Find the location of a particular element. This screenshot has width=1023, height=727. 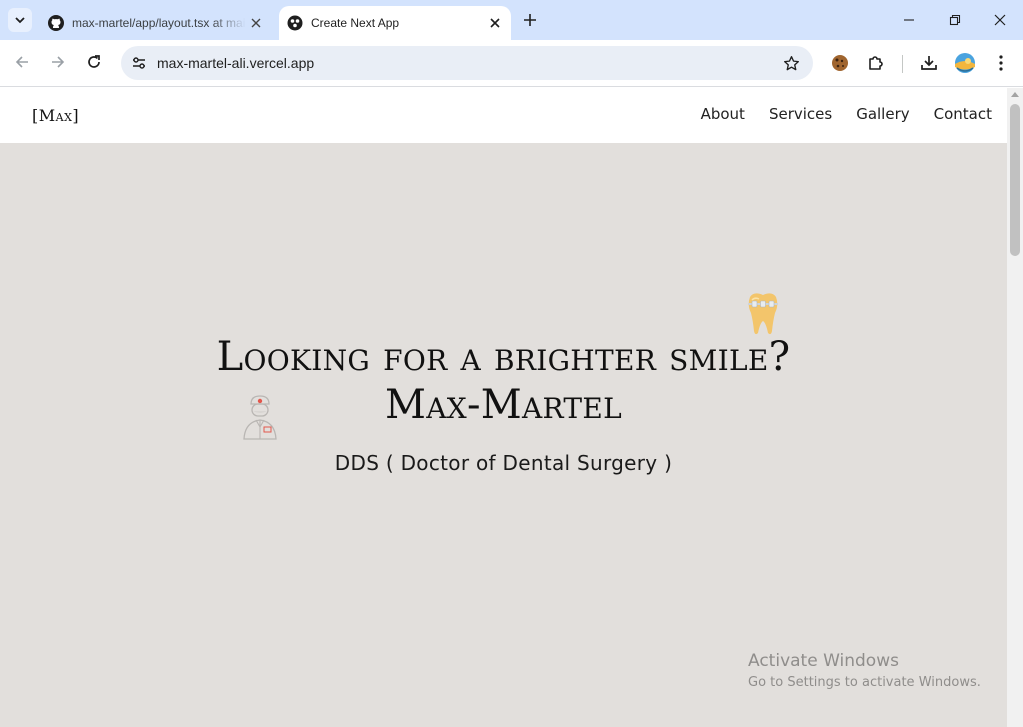

tooth-braces-icon is located at coordinates (763, 314).